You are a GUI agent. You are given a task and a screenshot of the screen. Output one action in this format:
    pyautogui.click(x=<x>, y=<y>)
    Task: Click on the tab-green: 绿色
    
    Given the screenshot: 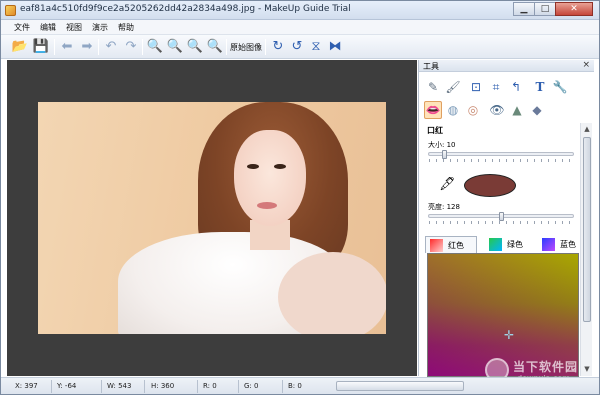 What is the action you would take?
    pyautogui.click(x=511, y=244)
    